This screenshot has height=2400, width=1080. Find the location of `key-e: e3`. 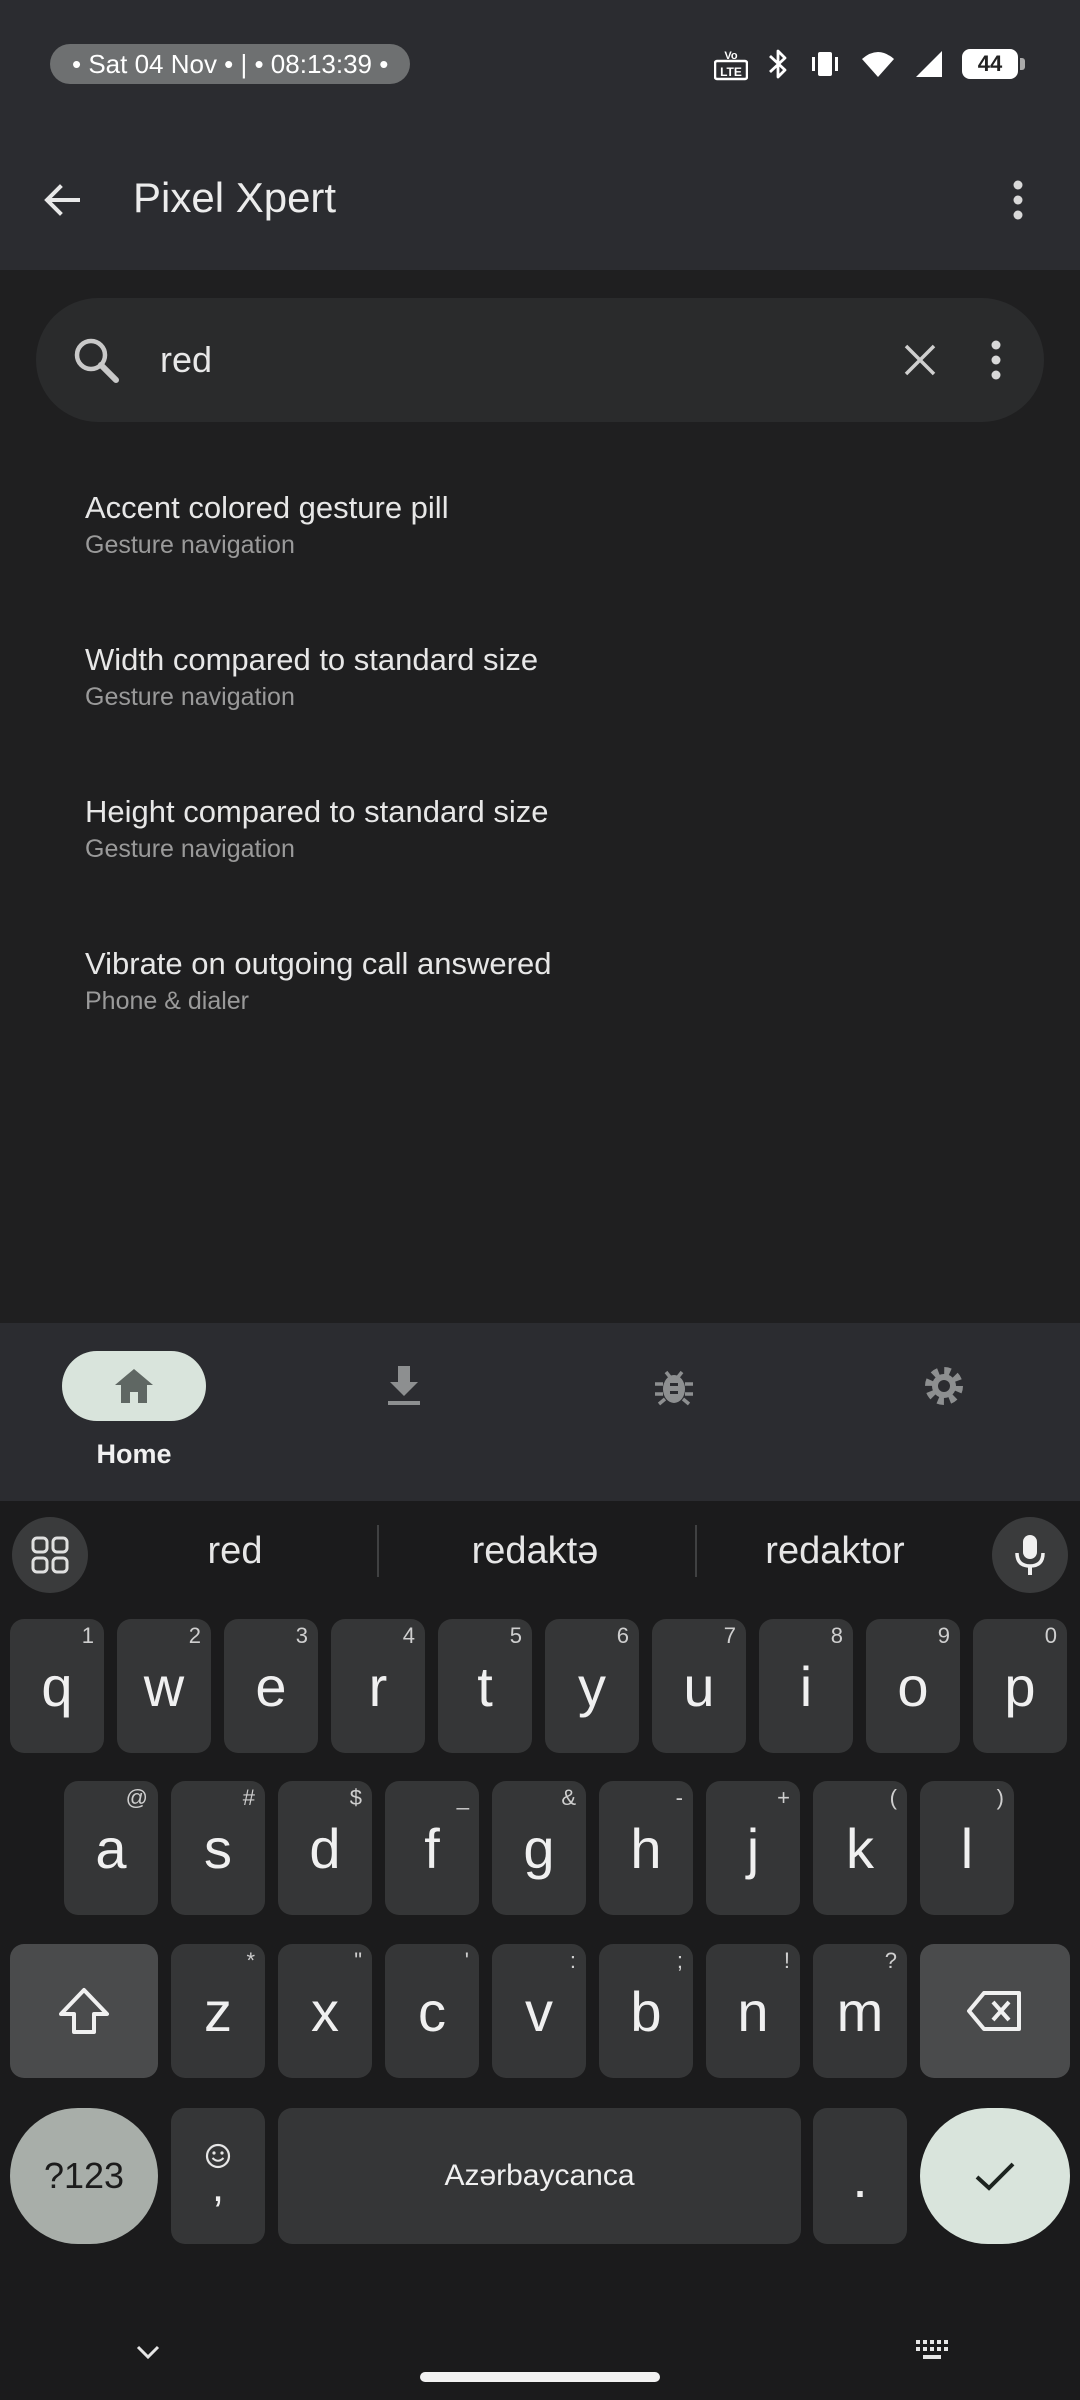

key-e: e3 is located at coordinates (271, 1686).